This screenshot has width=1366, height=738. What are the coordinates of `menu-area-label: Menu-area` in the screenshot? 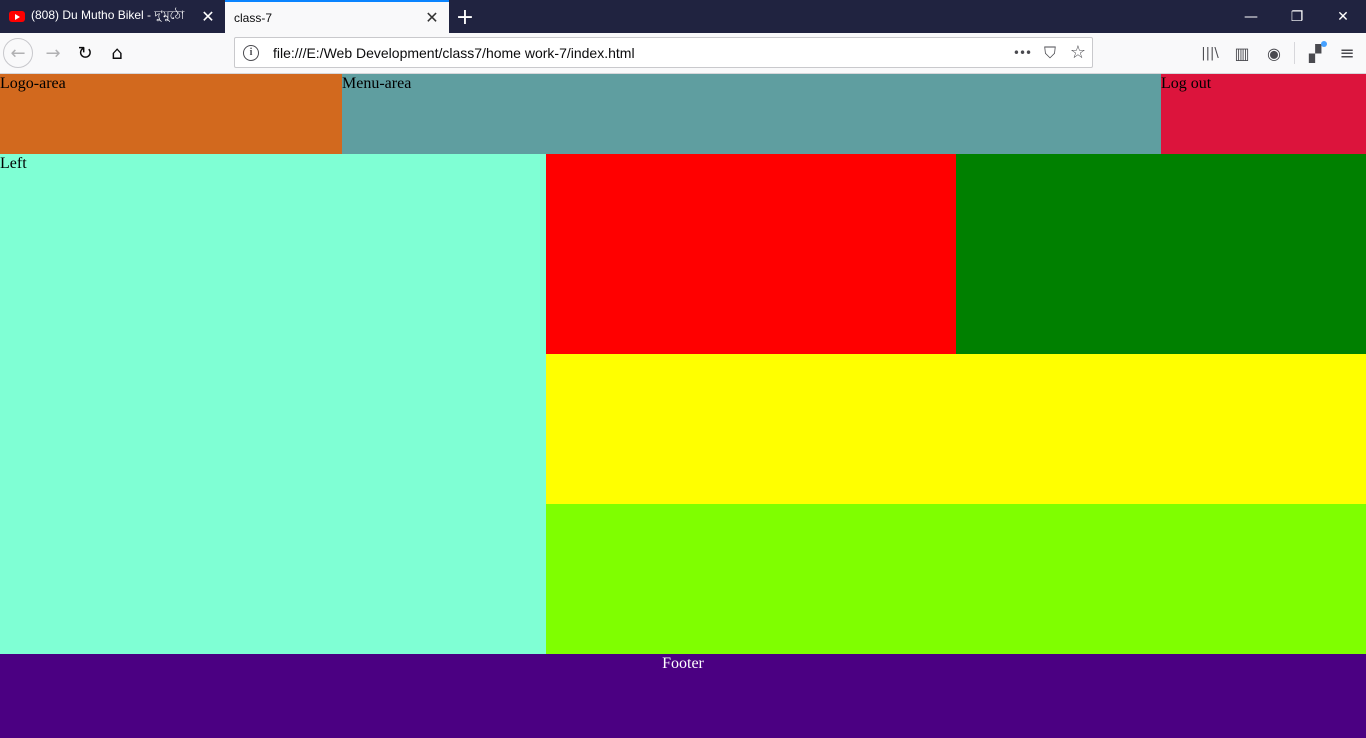 It's located at (377, 83).